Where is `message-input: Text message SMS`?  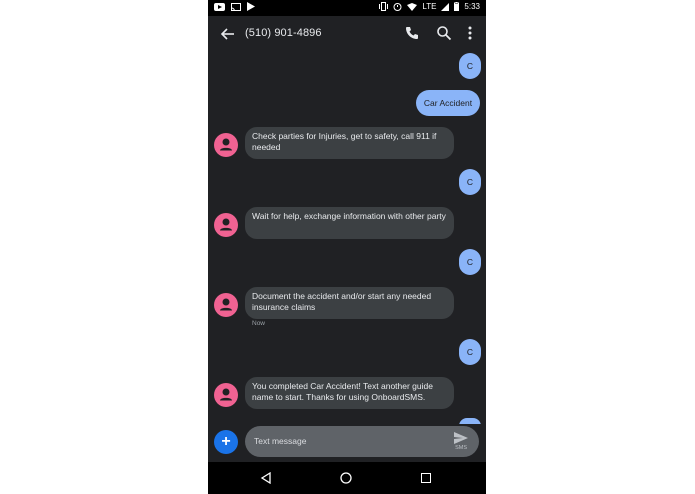
message-input: Text message SMS is located at coordinates (362, 441).